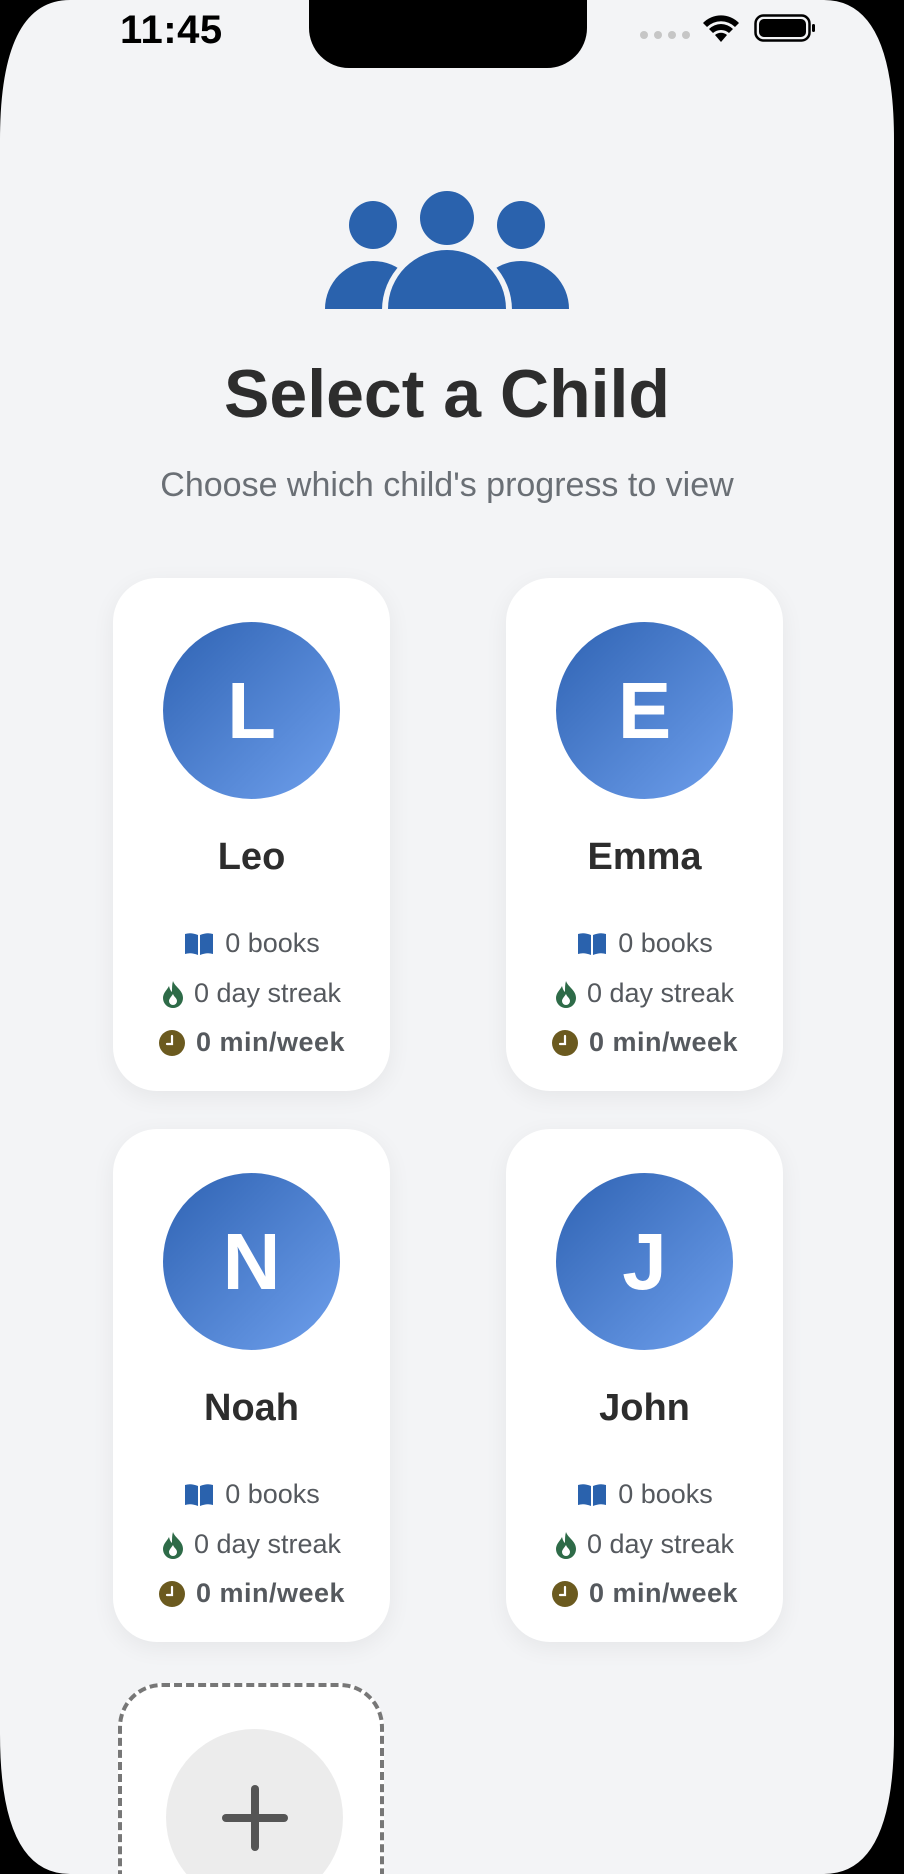 The image size is (904, 1874). Describe the element at coordinates (251, 710) in the screenshot. I see `avatar: L` at that location.